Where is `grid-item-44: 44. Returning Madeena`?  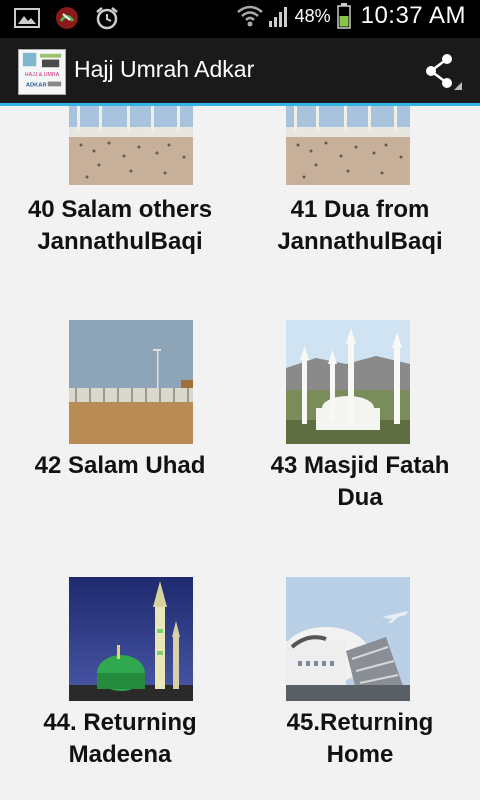 grid-item-44: 44. Returning Madeena is located at coordinates (120, 677).